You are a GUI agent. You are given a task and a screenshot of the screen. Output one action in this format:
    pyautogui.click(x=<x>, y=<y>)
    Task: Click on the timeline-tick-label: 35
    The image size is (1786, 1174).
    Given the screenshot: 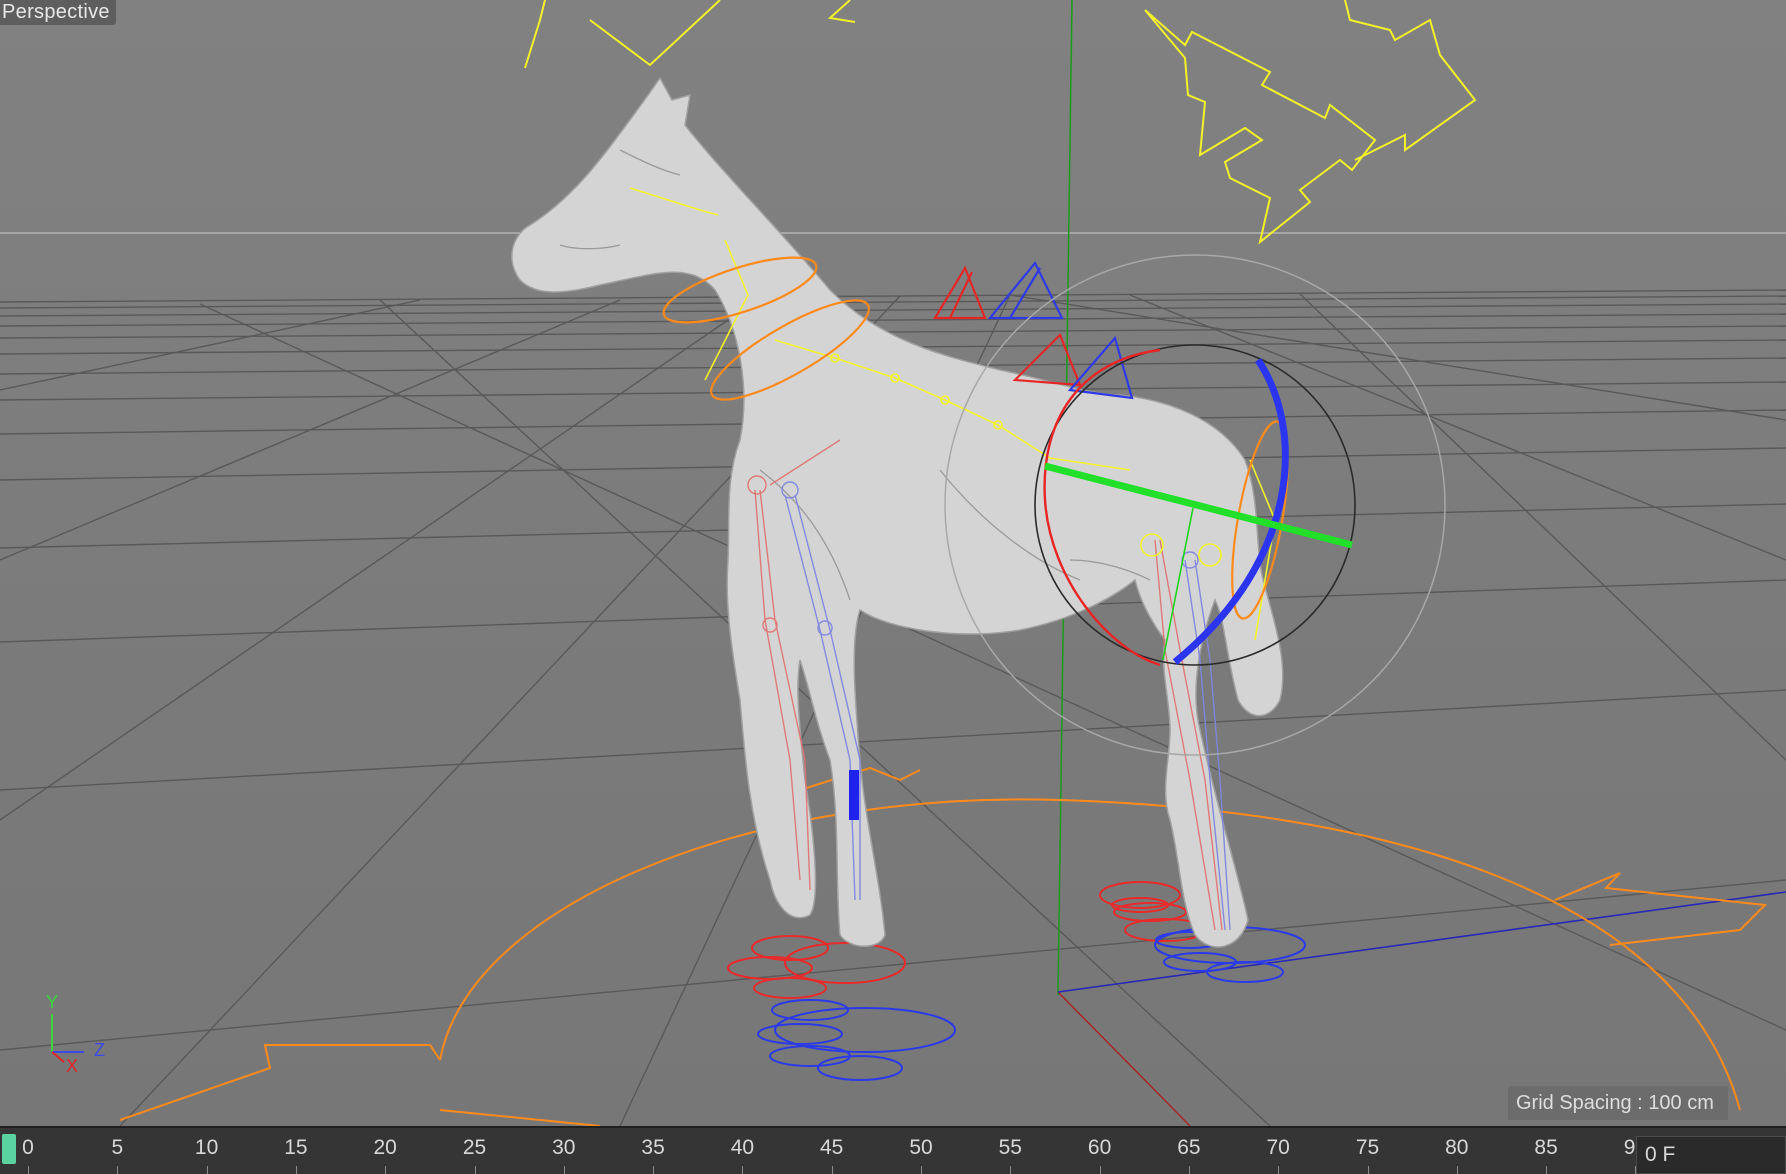 What is the action you would take?
    pyautogui.click(x=653, y=1147)
    